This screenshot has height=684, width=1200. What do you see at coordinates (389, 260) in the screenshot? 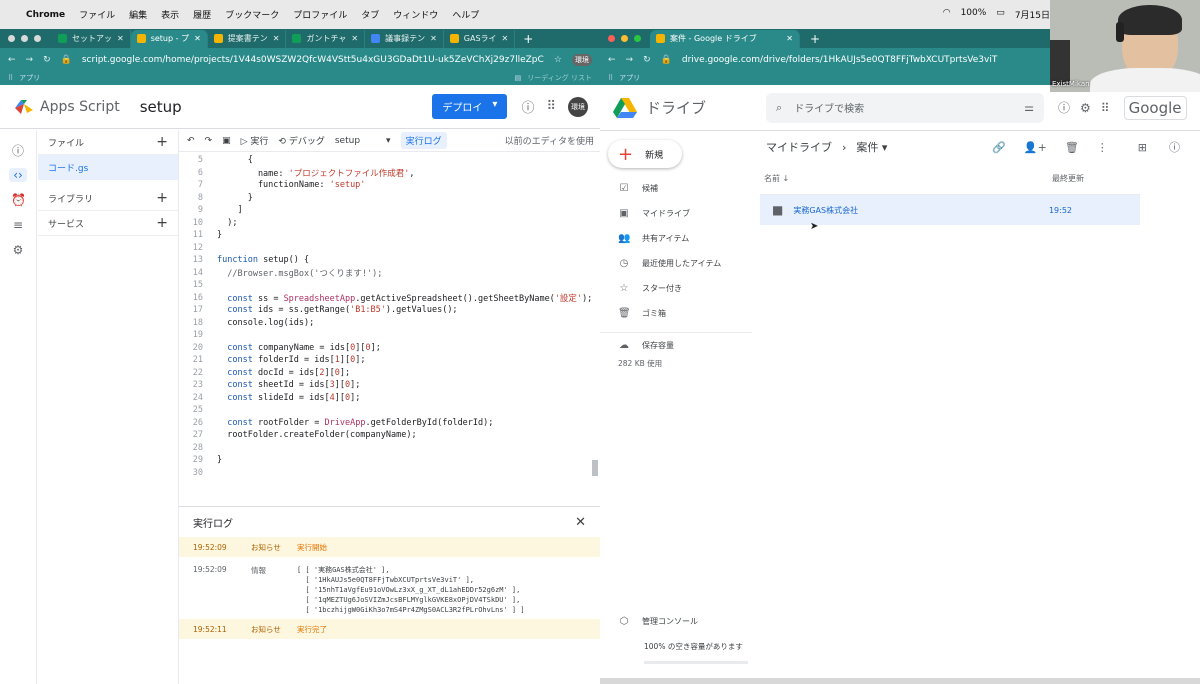
I see `code-line: 13 function setup() {` at bounding box center [389, 260].